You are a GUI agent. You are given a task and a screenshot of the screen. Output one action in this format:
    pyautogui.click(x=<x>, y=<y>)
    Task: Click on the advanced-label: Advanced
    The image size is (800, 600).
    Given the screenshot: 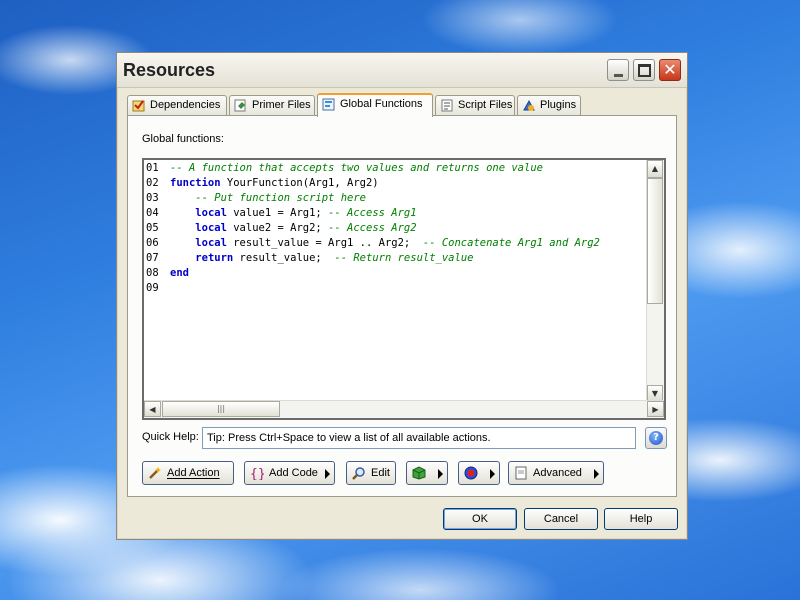 What is the action you would take?
    pyautogui.click(x=557, y=473)
    